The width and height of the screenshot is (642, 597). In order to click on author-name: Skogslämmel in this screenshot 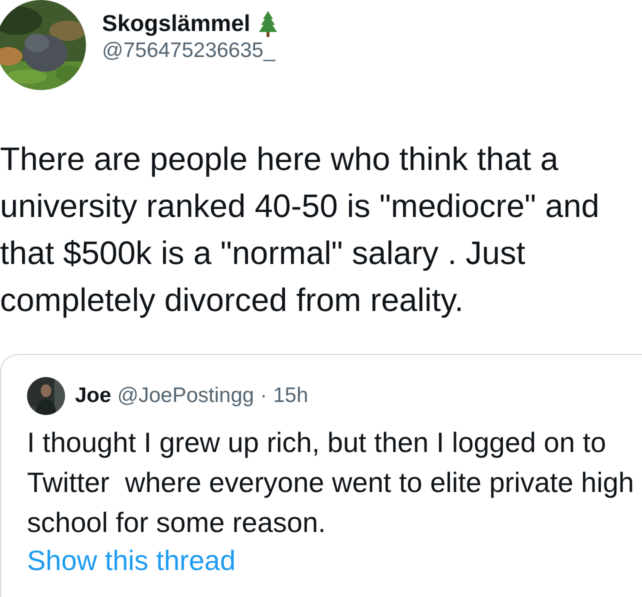, I will do `click(176, 23)`.